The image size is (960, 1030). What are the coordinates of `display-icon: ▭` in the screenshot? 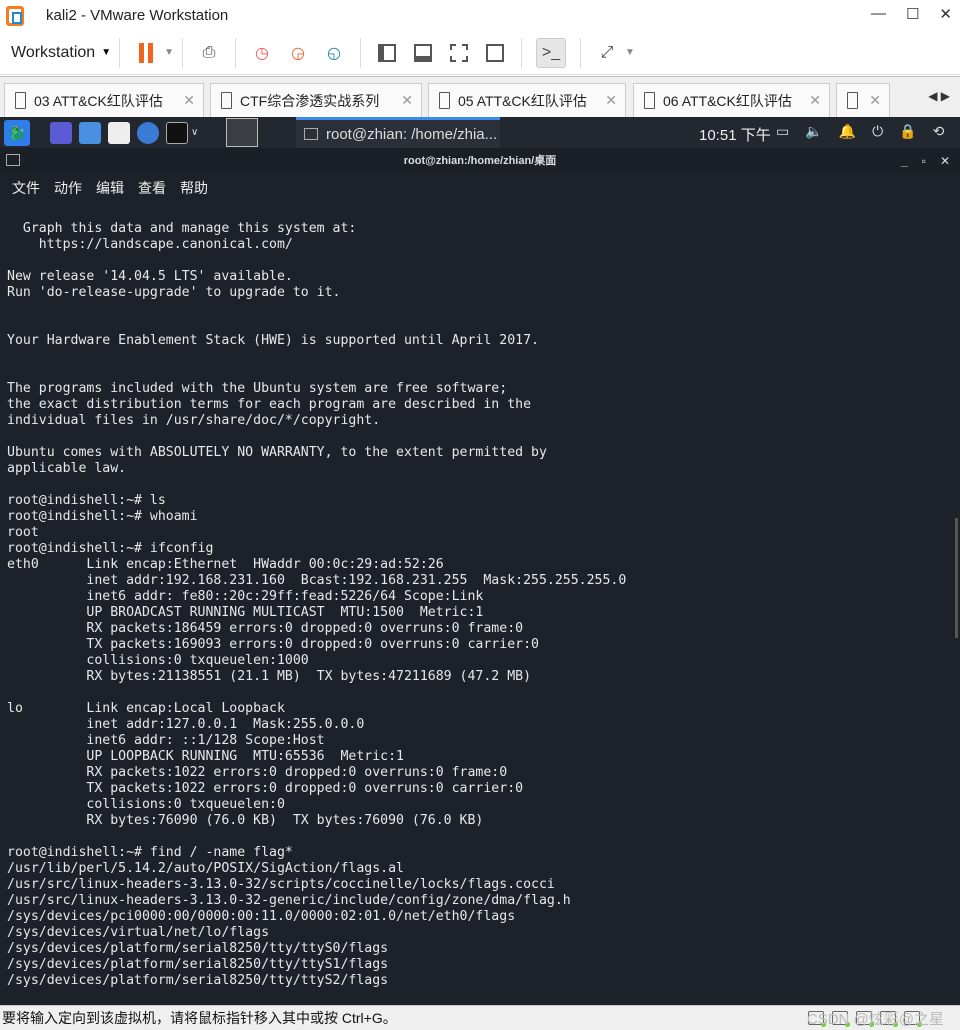 It's located at (782, 131).